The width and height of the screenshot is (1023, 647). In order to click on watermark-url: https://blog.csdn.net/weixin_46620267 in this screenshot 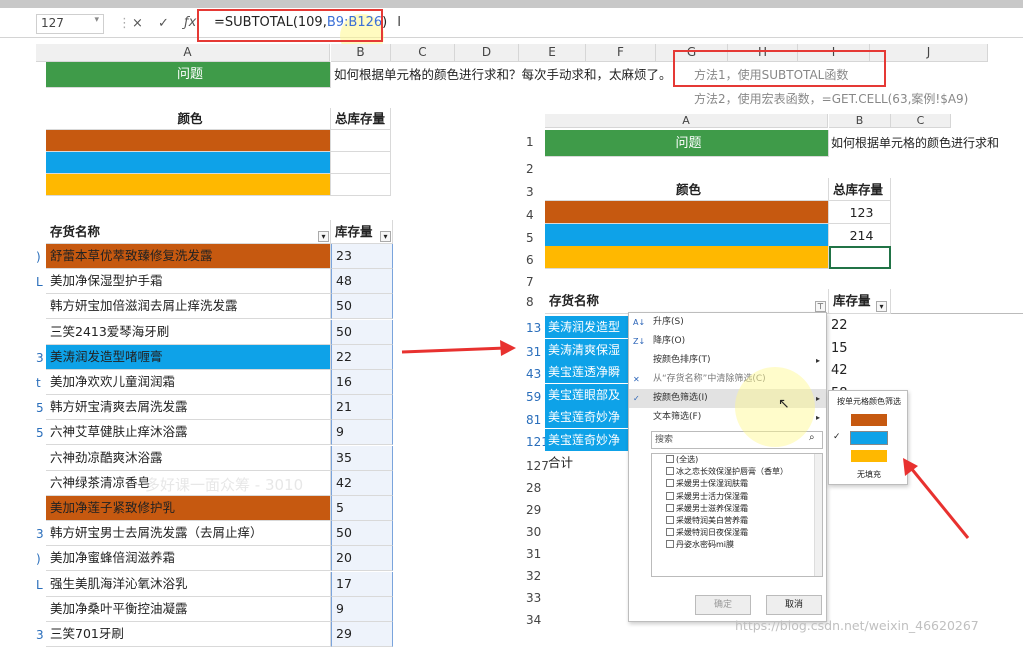, I will do `click(857, 625)`.